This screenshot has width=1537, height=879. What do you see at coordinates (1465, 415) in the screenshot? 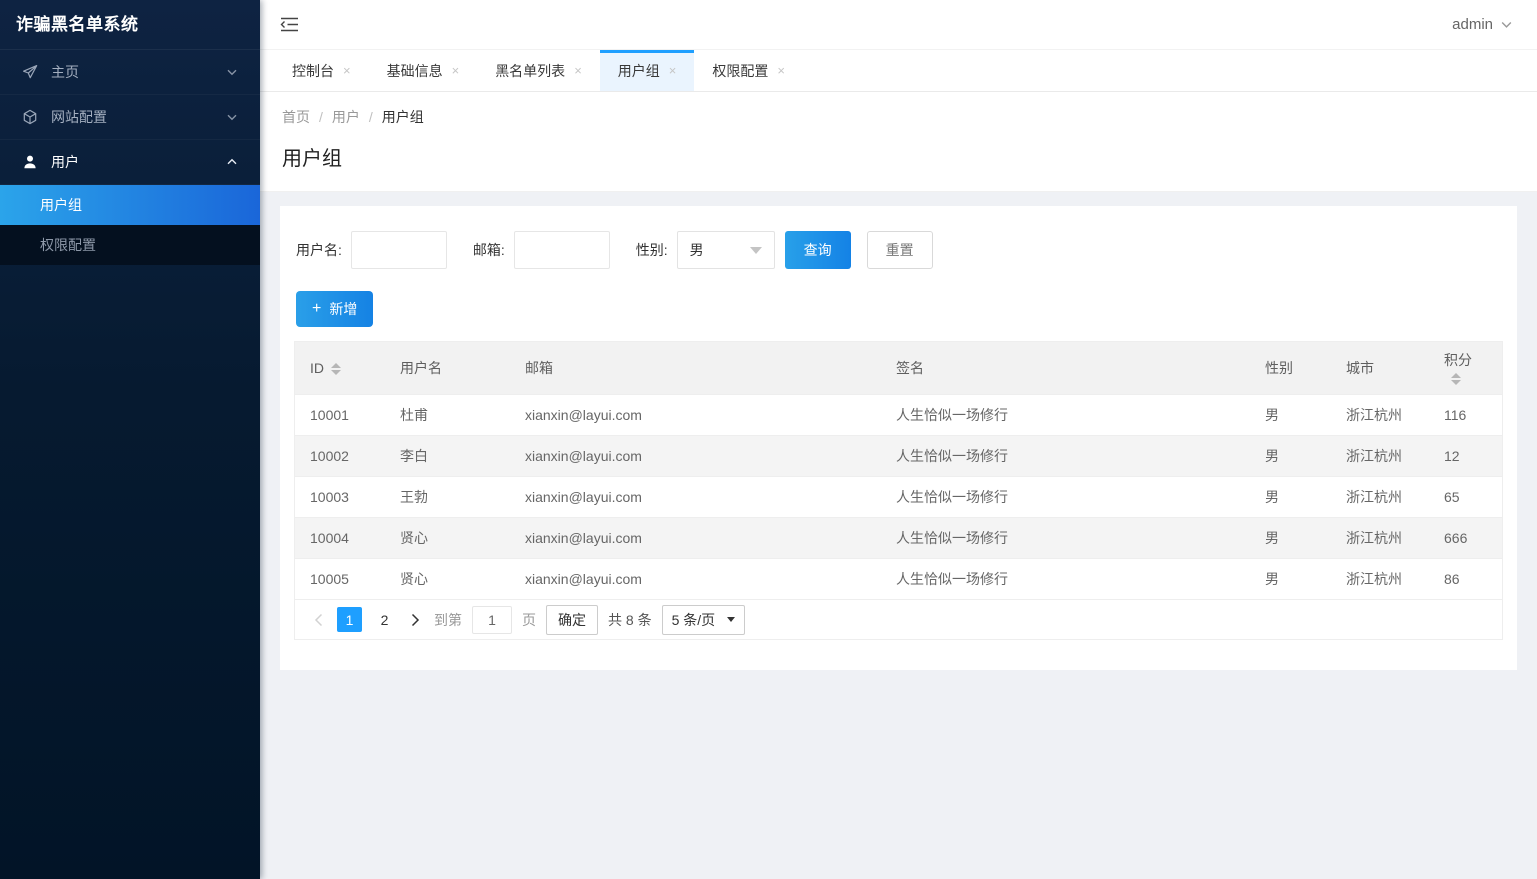
I see `cell-score: 116` at bounding box center [1465, 415].